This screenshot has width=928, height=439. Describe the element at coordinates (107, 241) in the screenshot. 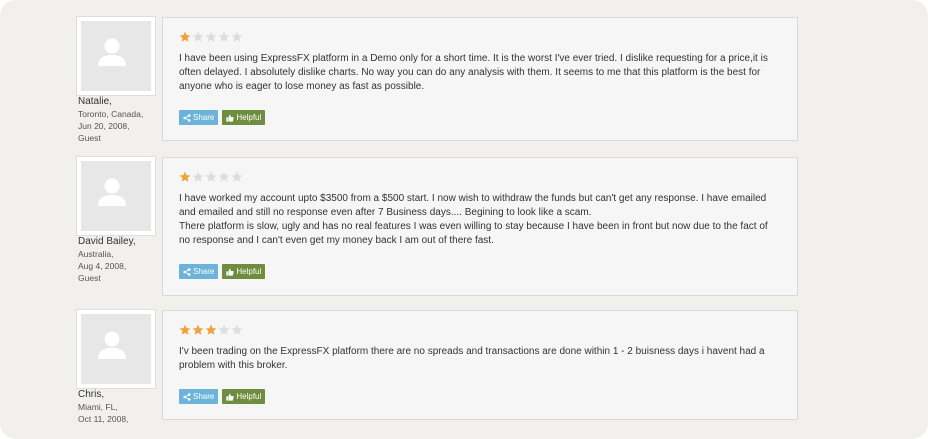

I see `author-name: David Bailey,` at that location.